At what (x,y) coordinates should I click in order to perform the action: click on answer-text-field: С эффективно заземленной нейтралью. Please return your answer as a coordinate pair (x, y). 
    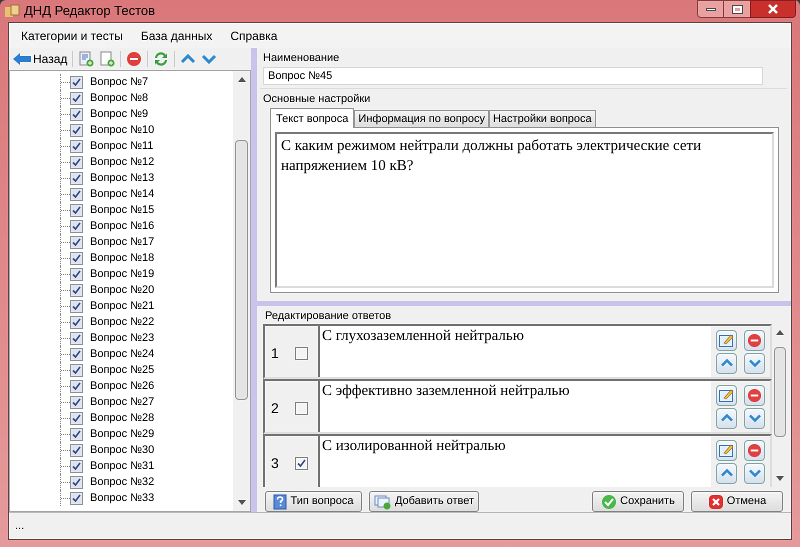
    Looking at the image, I should click on (514, 406).